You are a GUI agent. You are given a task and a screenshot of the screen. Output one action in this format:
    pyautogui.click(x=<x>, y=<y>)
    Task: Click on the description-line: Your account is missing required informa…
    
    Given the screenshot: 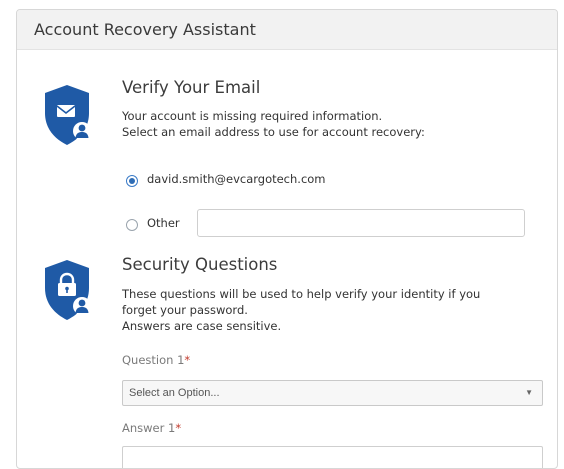 What is the action you would take?
    pyautogui.click(x=252, y=116)
    